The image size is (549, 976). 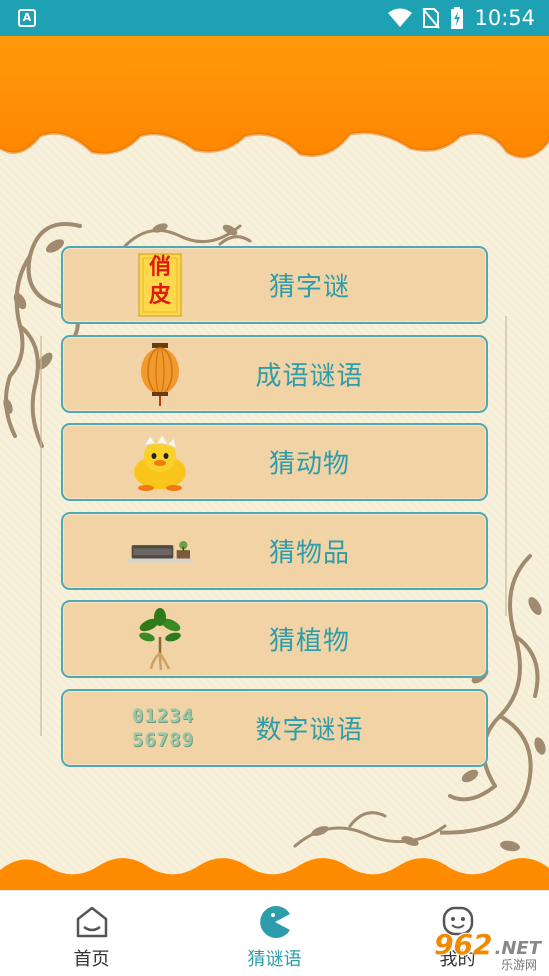 I want to click on pacman-icon, so click(x=274, y=922).